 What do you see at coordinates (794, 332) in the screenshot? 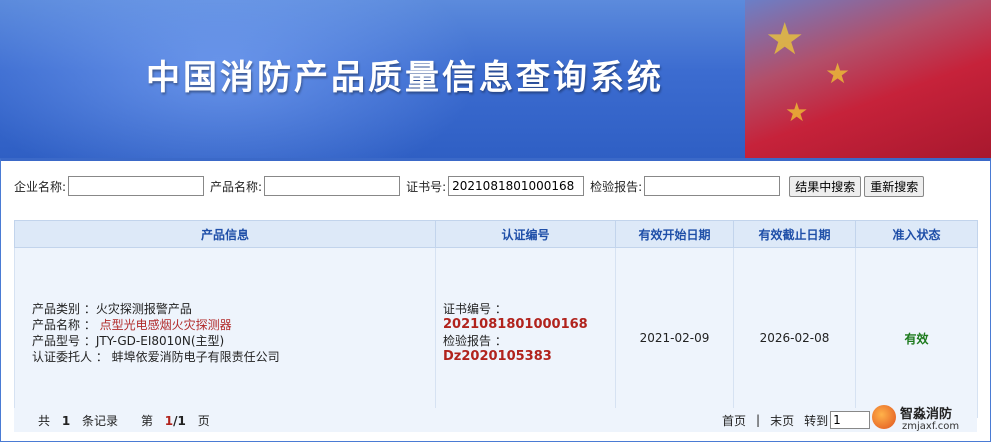
I see `end-date-cell: 2026-02-08` at bounding box center [794, 332].